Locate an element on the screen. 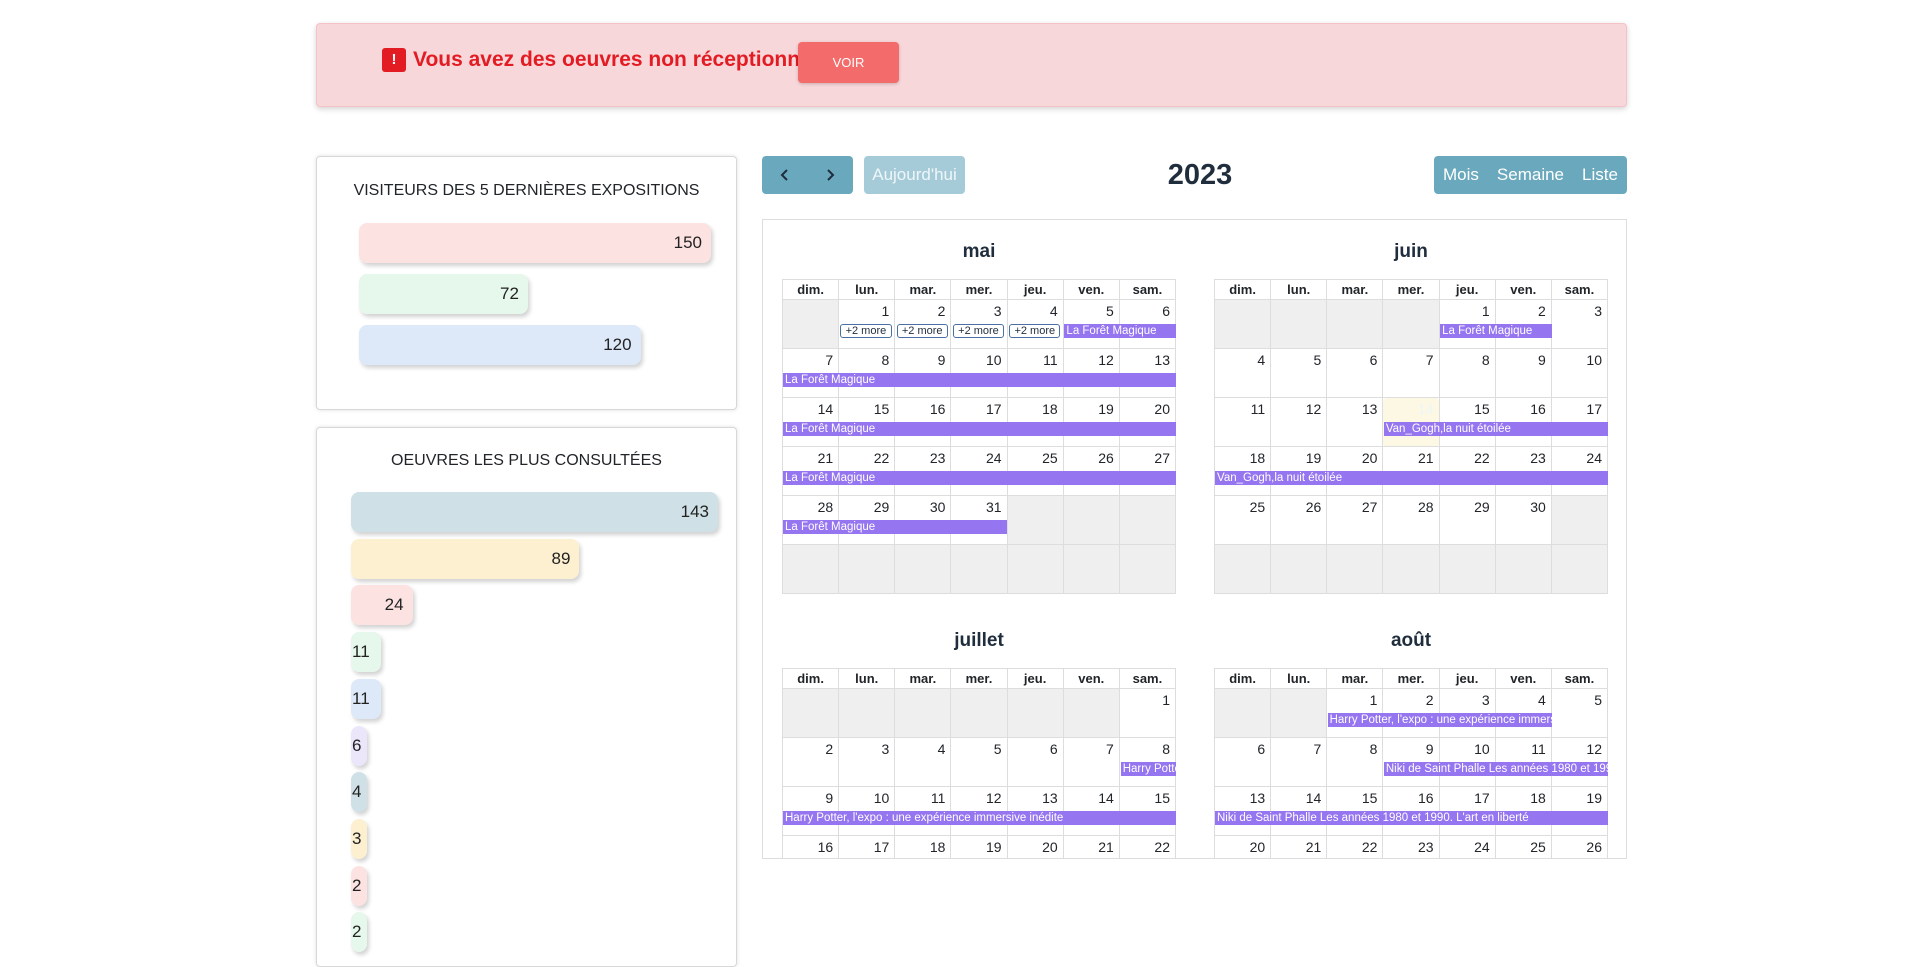  day-cell: 30 is located at coordinates (1523, 520).